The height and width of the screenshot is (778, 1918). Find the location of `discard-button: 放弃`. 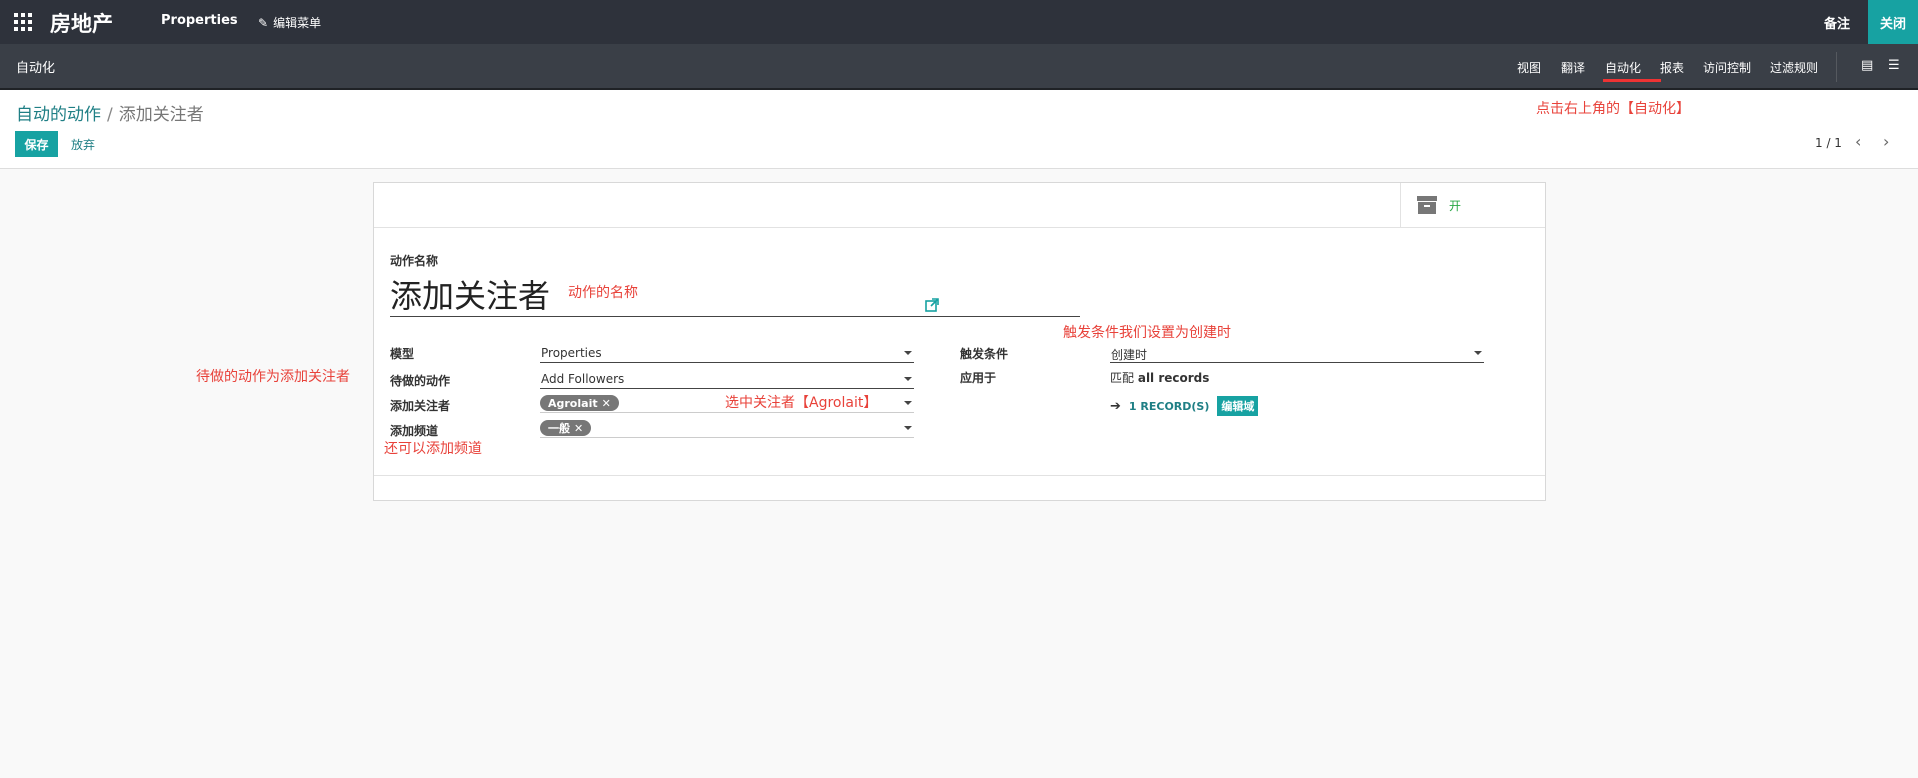

discard-button: 放弃 is located at coordinates (83, 144).